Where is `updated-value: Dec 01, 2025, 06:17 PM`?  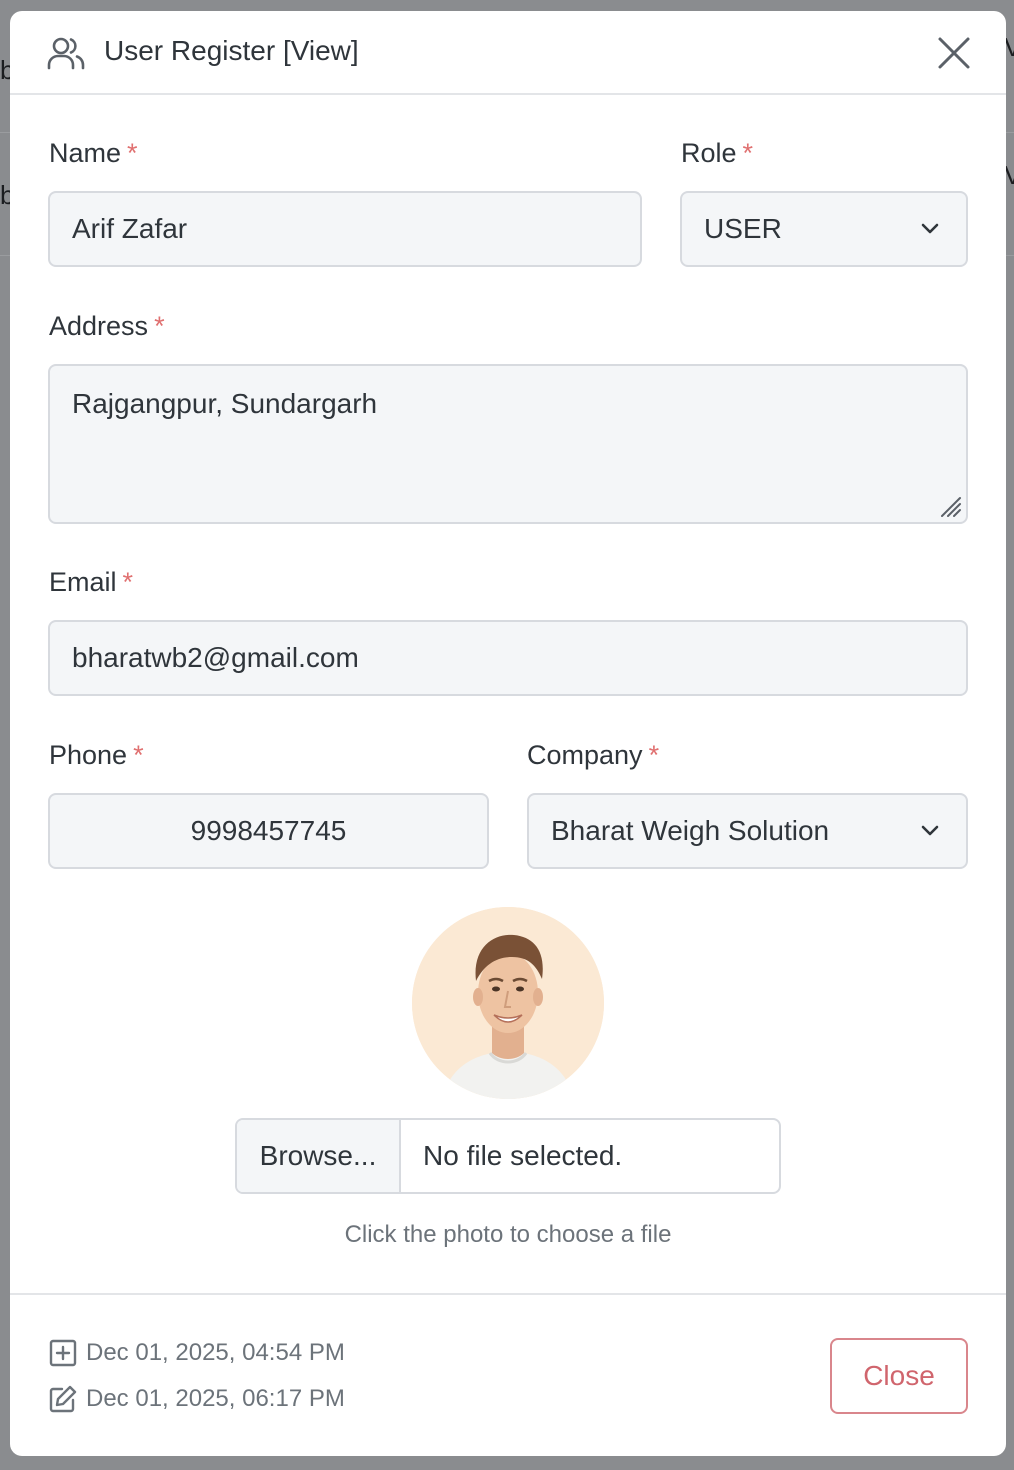
updated-value: Dec 01, 2025, 06:17 PM is located at coordinates (215, 1398).